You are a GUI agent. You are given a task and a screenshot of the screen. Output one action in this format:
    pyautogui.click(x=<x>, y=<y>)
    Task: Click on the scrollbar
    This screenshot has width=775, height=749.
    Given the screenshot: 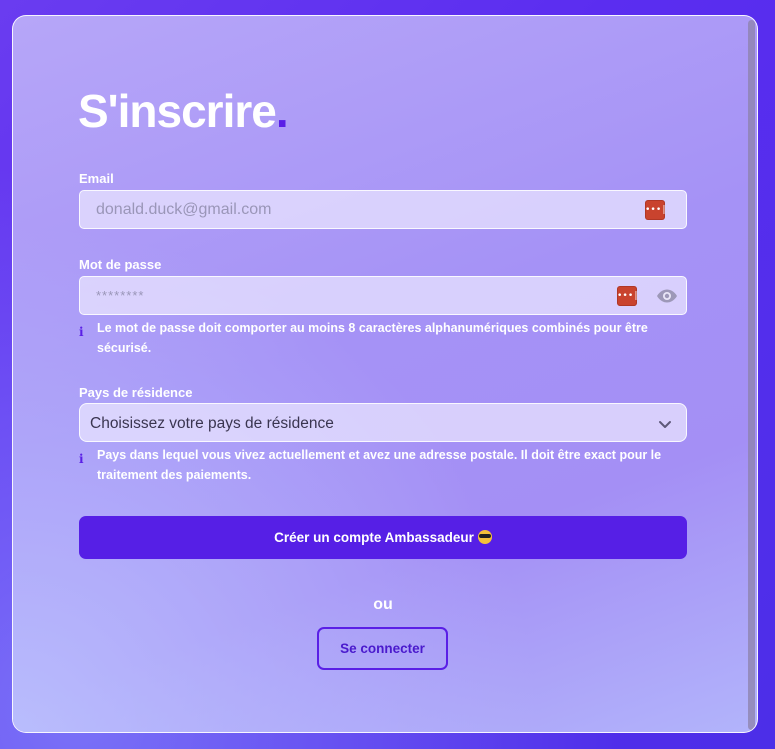 What is the action you would take?
    pyautogui.click(x=751, y=375)
    